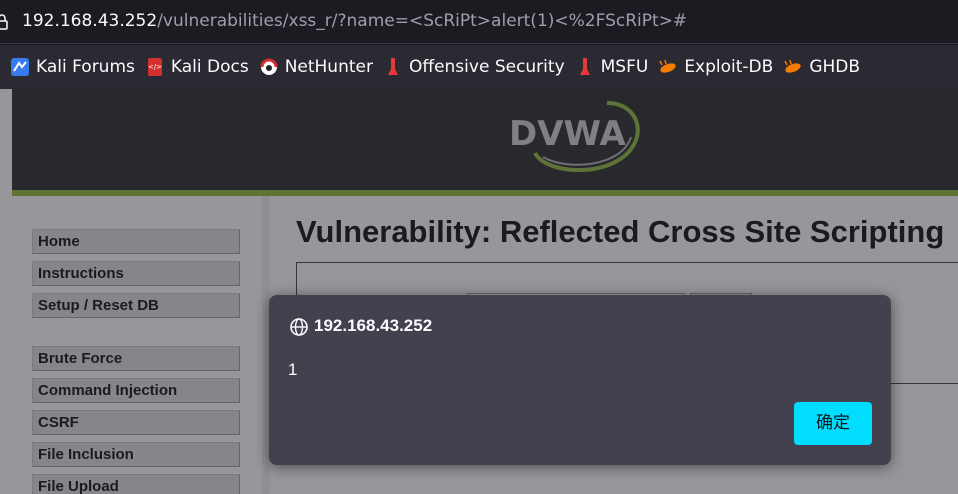 The width and height of the screenshot is (958, 494). I want to click on bookmark-label: NetHunter, so click(328, 67).